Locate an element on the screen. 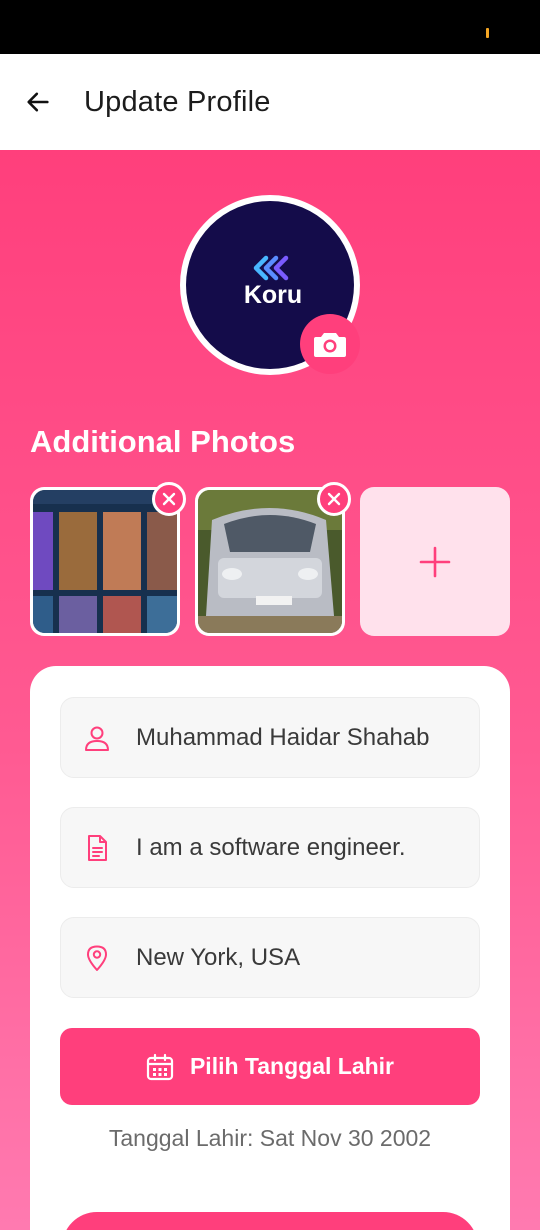 This screenshot has width=540, height=1230. birthdate-info: Tanggal Lahir: Sat Nov 30 2002 is located at coordinates (270, 1138).